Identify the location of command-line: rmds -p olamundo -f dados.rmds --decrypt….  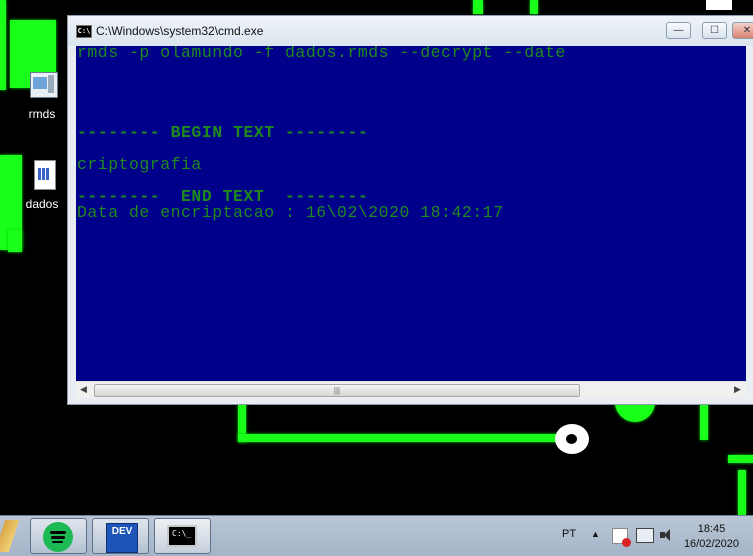
(321, 54).